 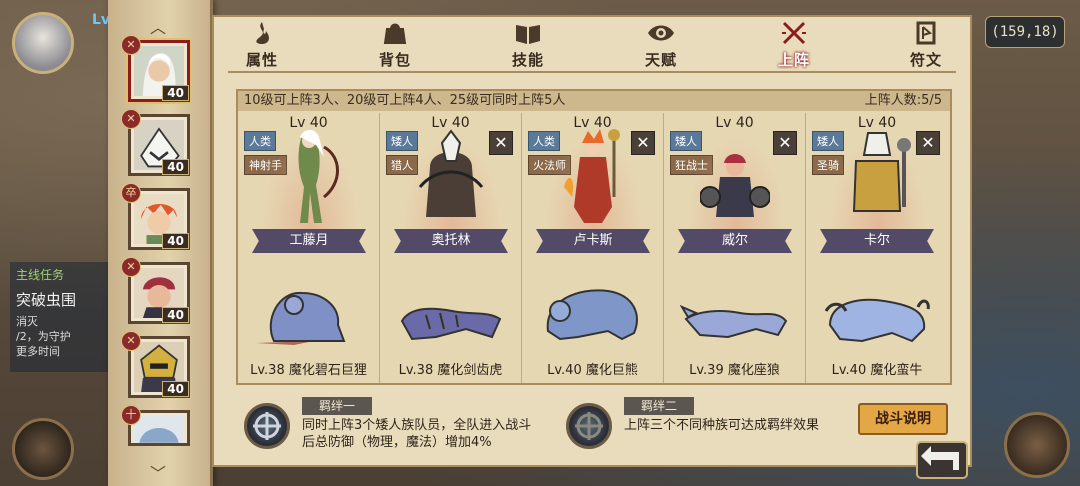 What do you see at coordinates (926, 33) in the screenshot?
I see `rune-icon` at bounding box center [926, 33].